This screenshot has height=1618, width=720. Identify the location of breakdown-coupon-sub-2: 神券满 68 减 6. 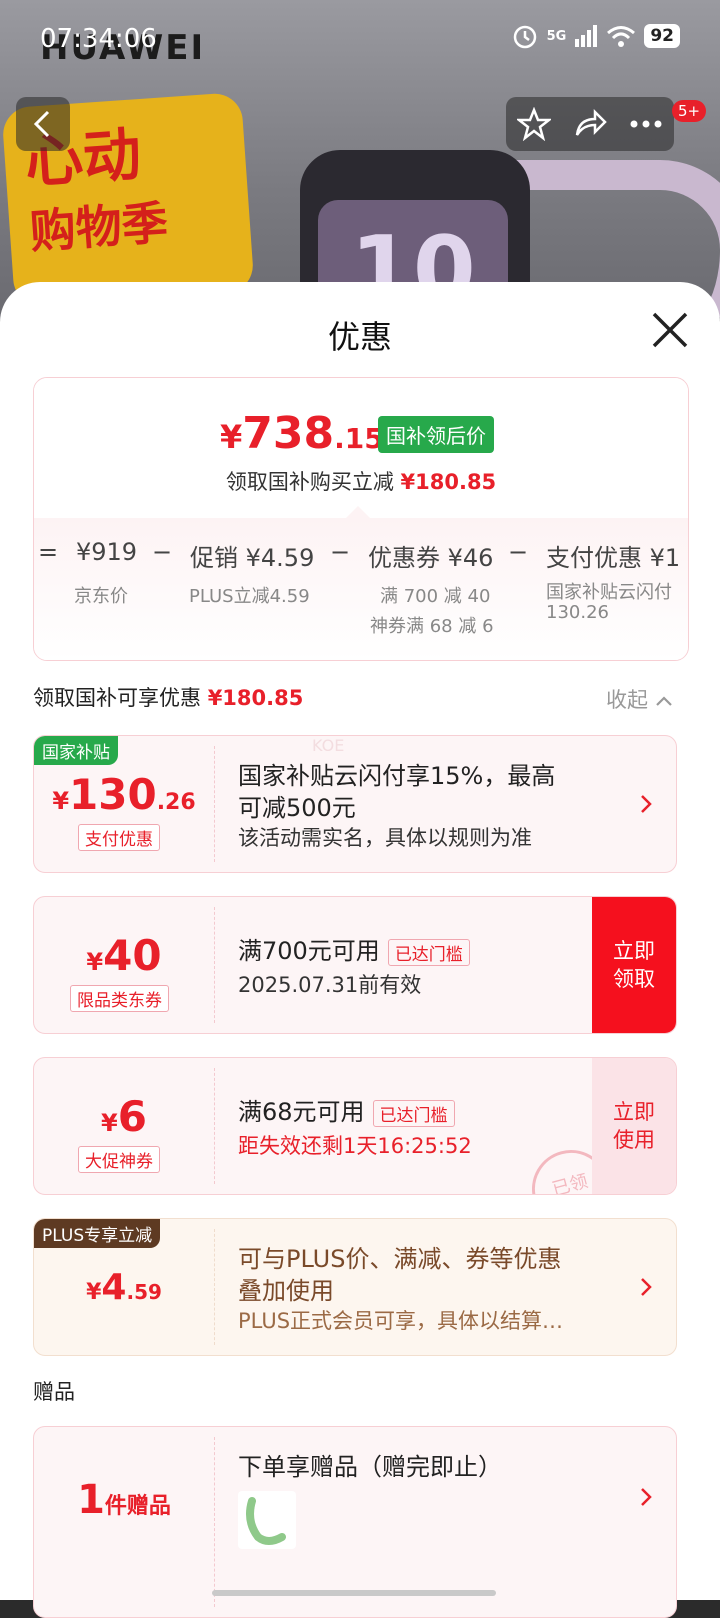
(432, 626).